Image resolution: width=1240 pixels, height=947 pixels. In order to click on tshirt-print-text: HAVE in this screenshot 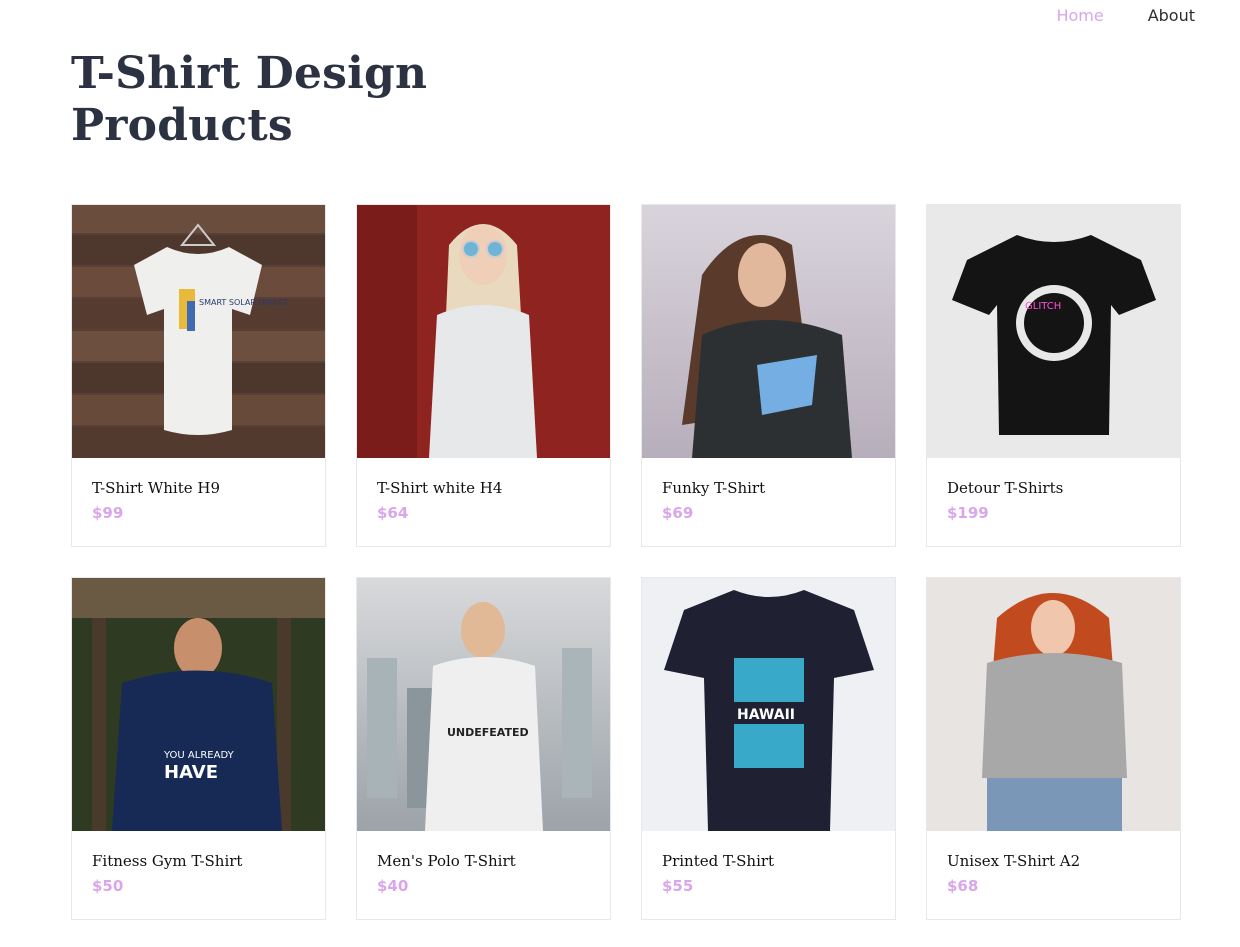, I will do `click(191, 772)`.